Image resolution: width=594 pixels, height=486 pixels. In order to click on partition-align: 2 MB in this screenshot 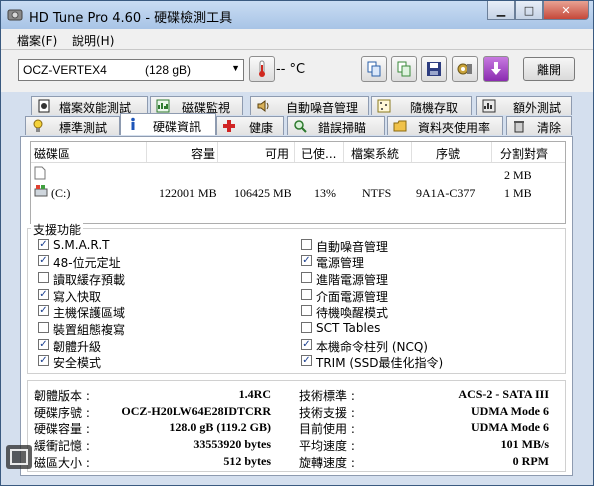, I will do `click(518, 175)`.